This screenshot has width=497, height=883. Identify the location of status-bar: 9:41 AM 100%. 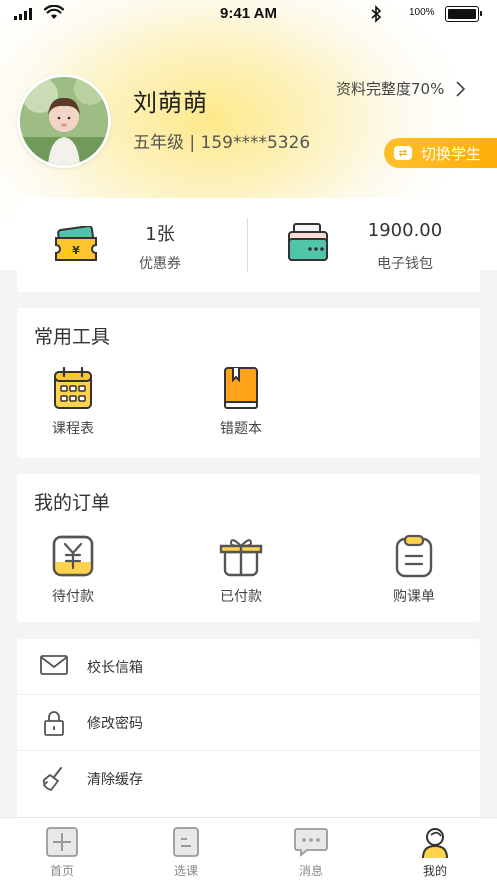
(248, 14).